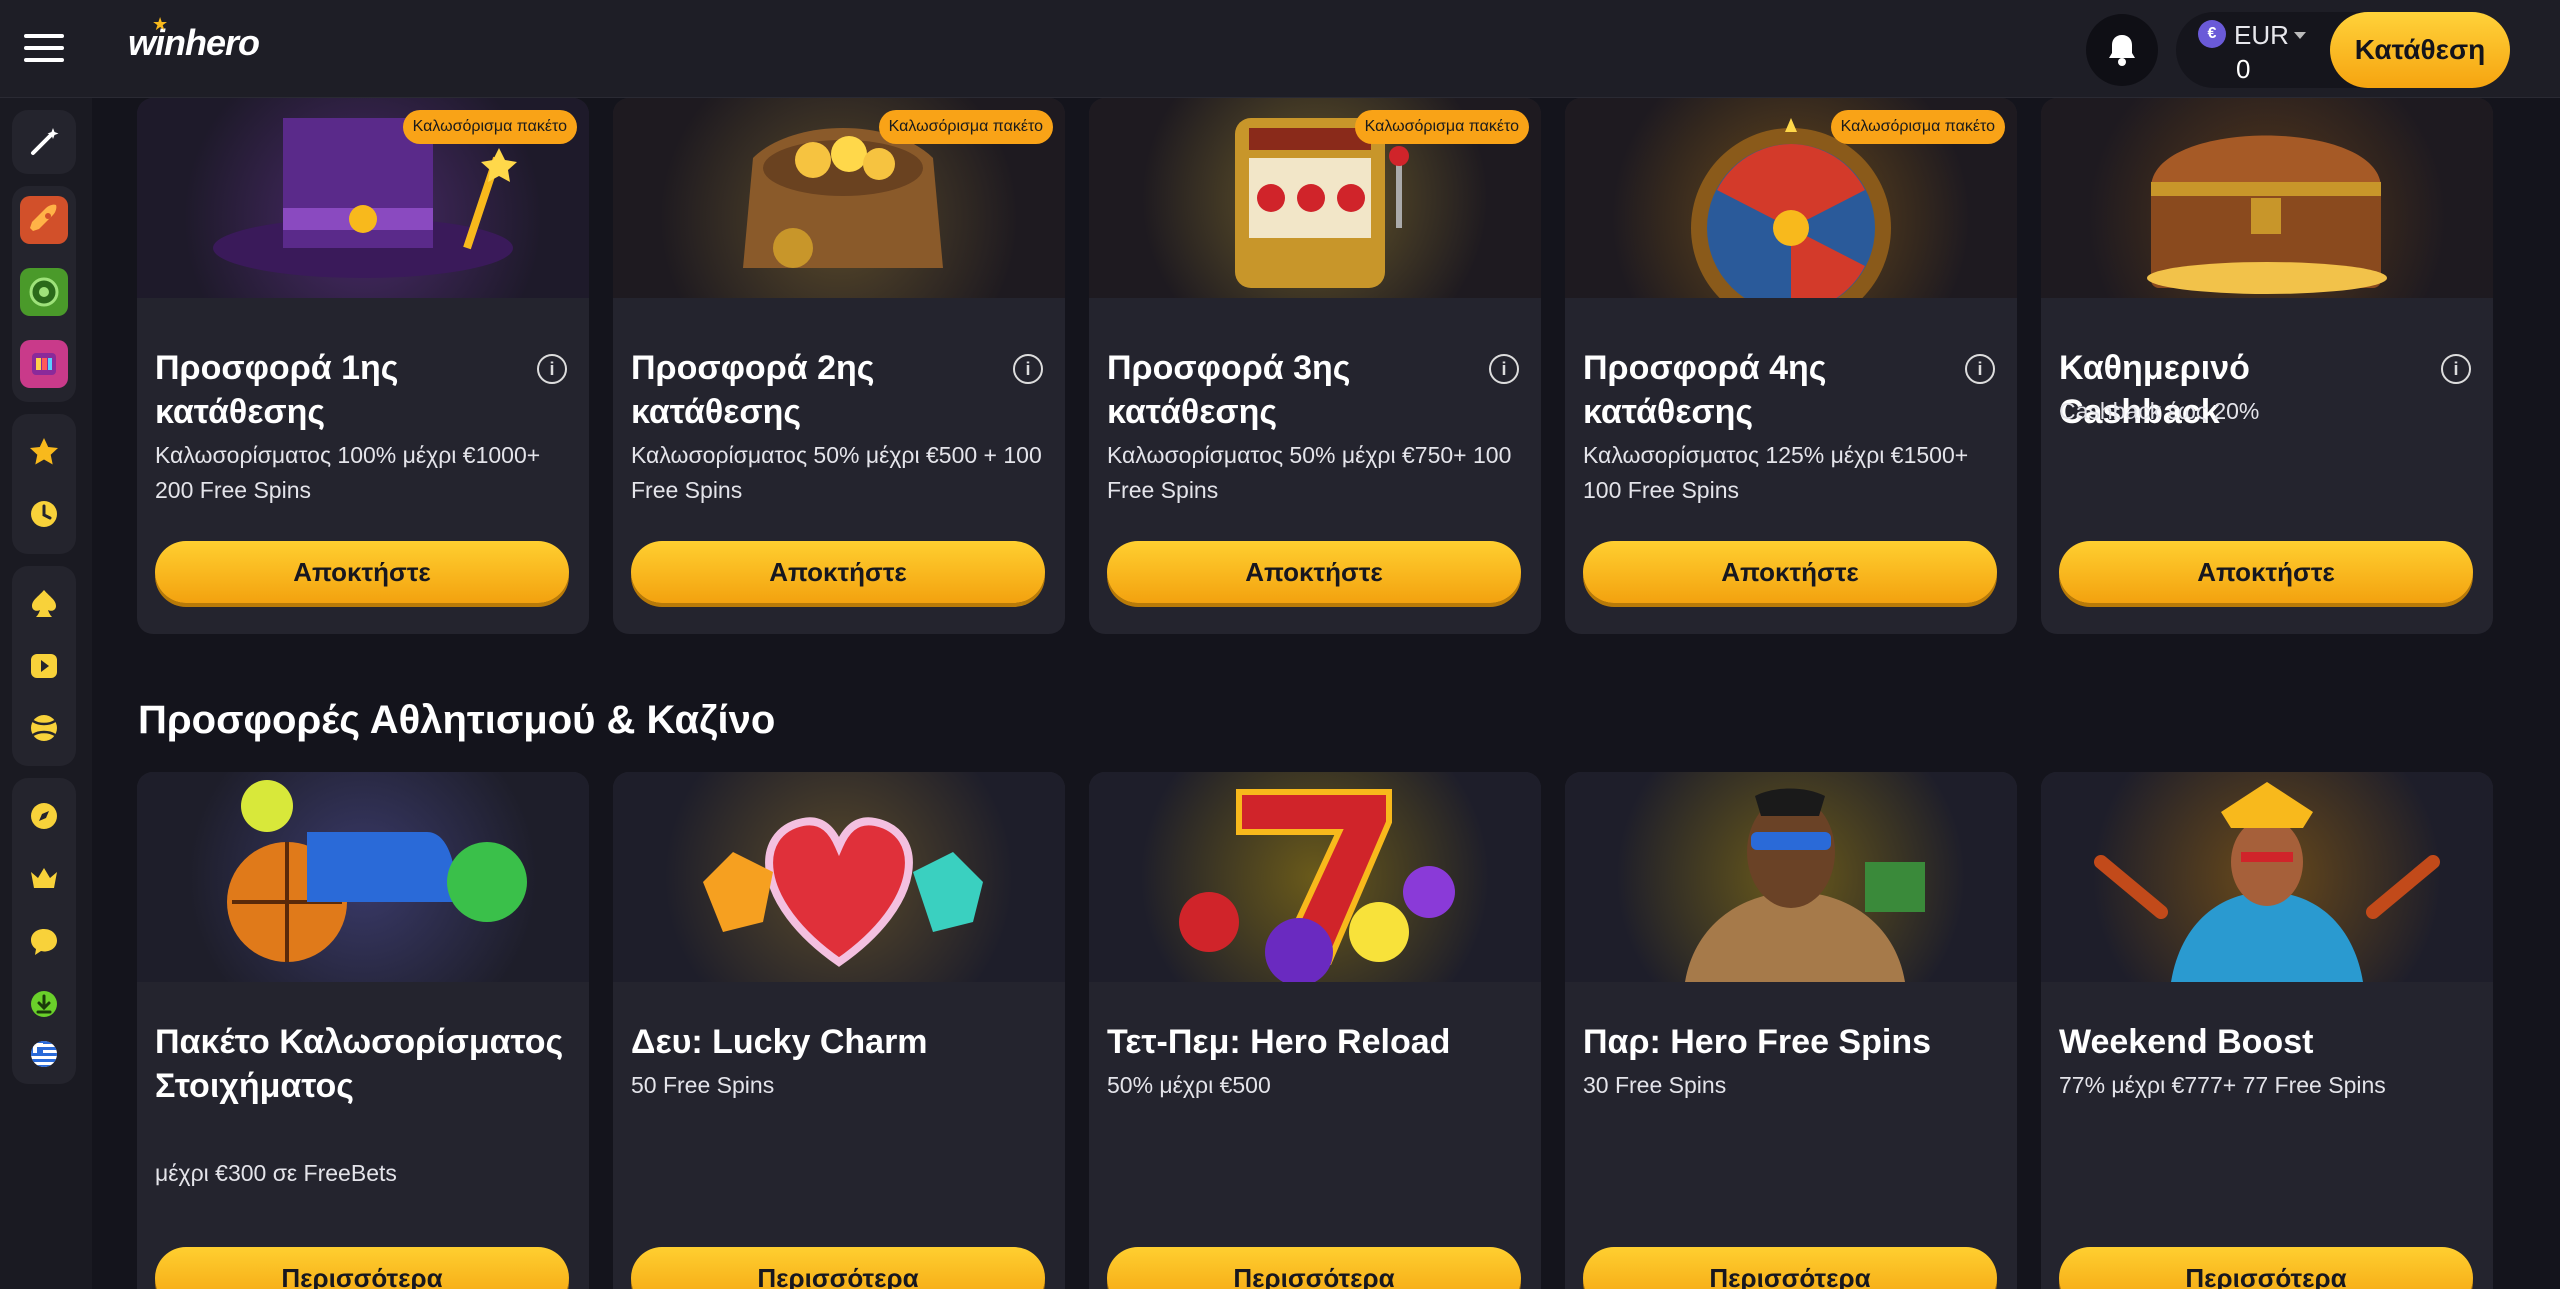 The height and width of the screenshot is (1289, 2560). What do you see at coordinates (44, 728) in the screenshot?
I see `sport-ball-icon` at bounding box center [44, 728].